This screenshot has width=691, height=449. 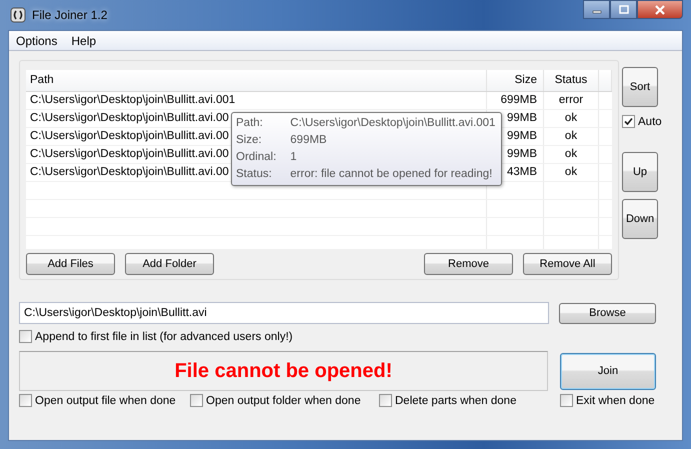 What do you see at coordinates (84, 41) in the screenshot?
I see `menu-item: Help` at bounding box center [84, 41].